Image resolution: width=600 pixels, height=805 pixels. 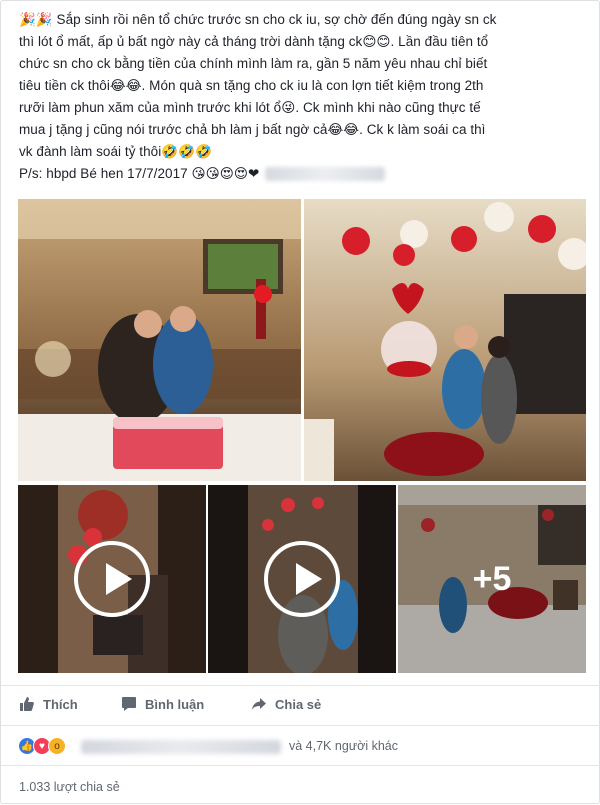 I want to click on share-label: Chia sẻ, so click(x=298, y=704).